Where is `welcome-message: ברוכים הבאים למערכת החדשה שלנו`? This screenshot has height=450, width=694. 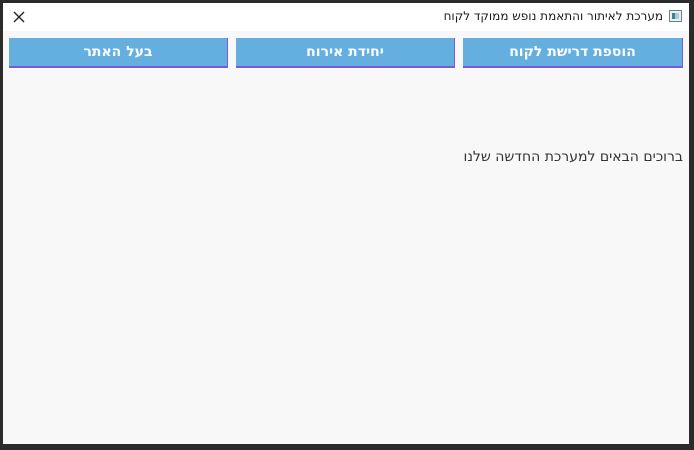
welcome-message: ברוכים הבאים למערכת החדשה שלנו is located at coordinates (573, 157).